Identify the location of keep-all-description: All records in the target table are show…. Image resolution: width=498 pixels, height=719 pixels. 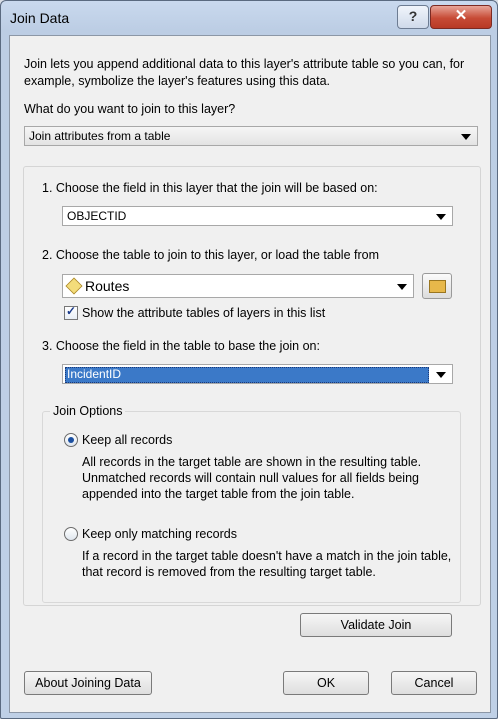
(252, 478).